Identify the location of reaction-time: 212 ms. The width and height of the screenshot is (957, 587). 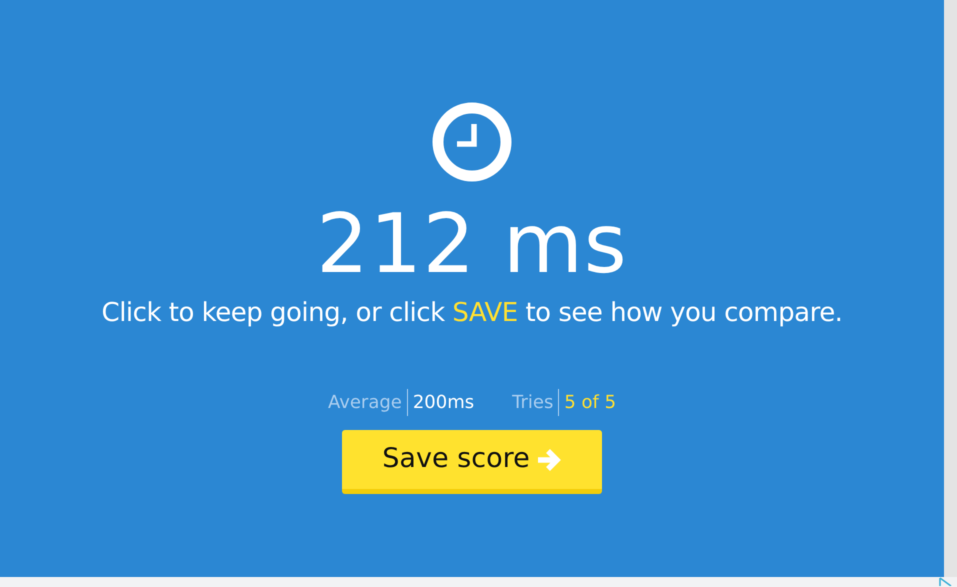
(472, 245).